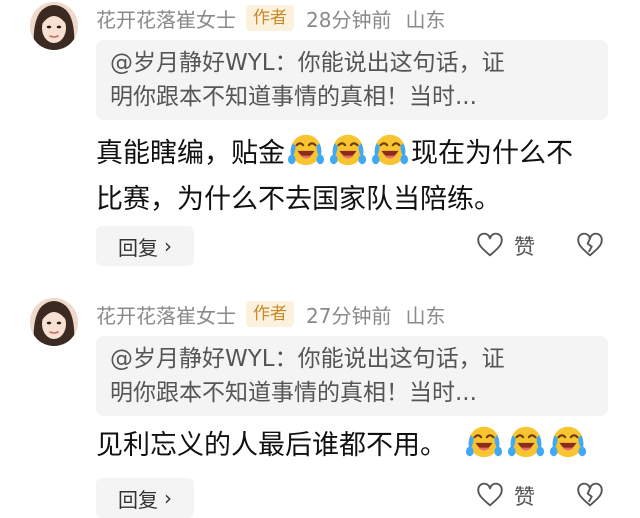  Describe the element at coordinates (190, 153) in the screenshot. I see `comment-text-segment: 真能瞎编，贴金` at that location.